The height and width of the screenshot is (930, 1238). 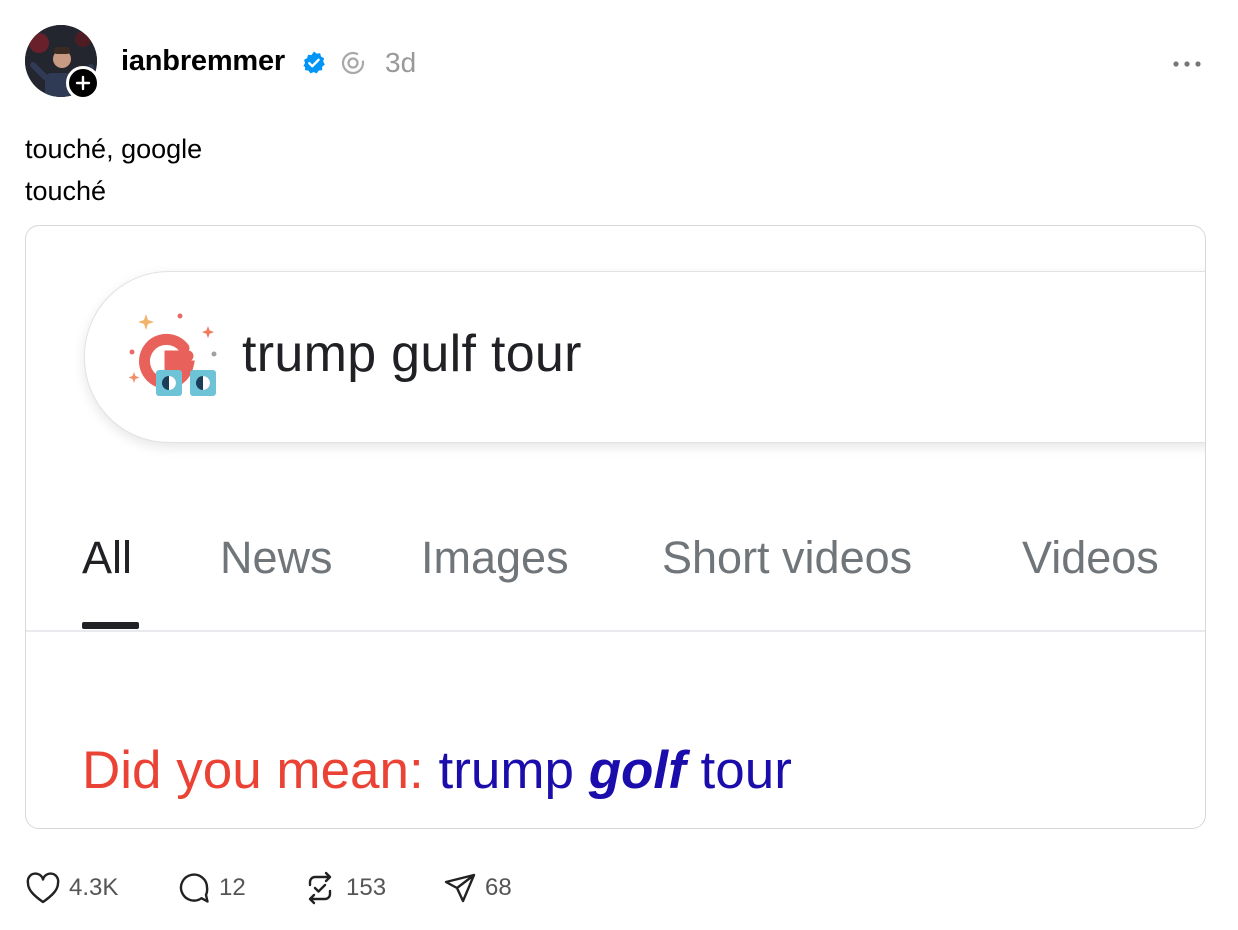 I want to click on tab-images: Images, so click(x=495, y=557).